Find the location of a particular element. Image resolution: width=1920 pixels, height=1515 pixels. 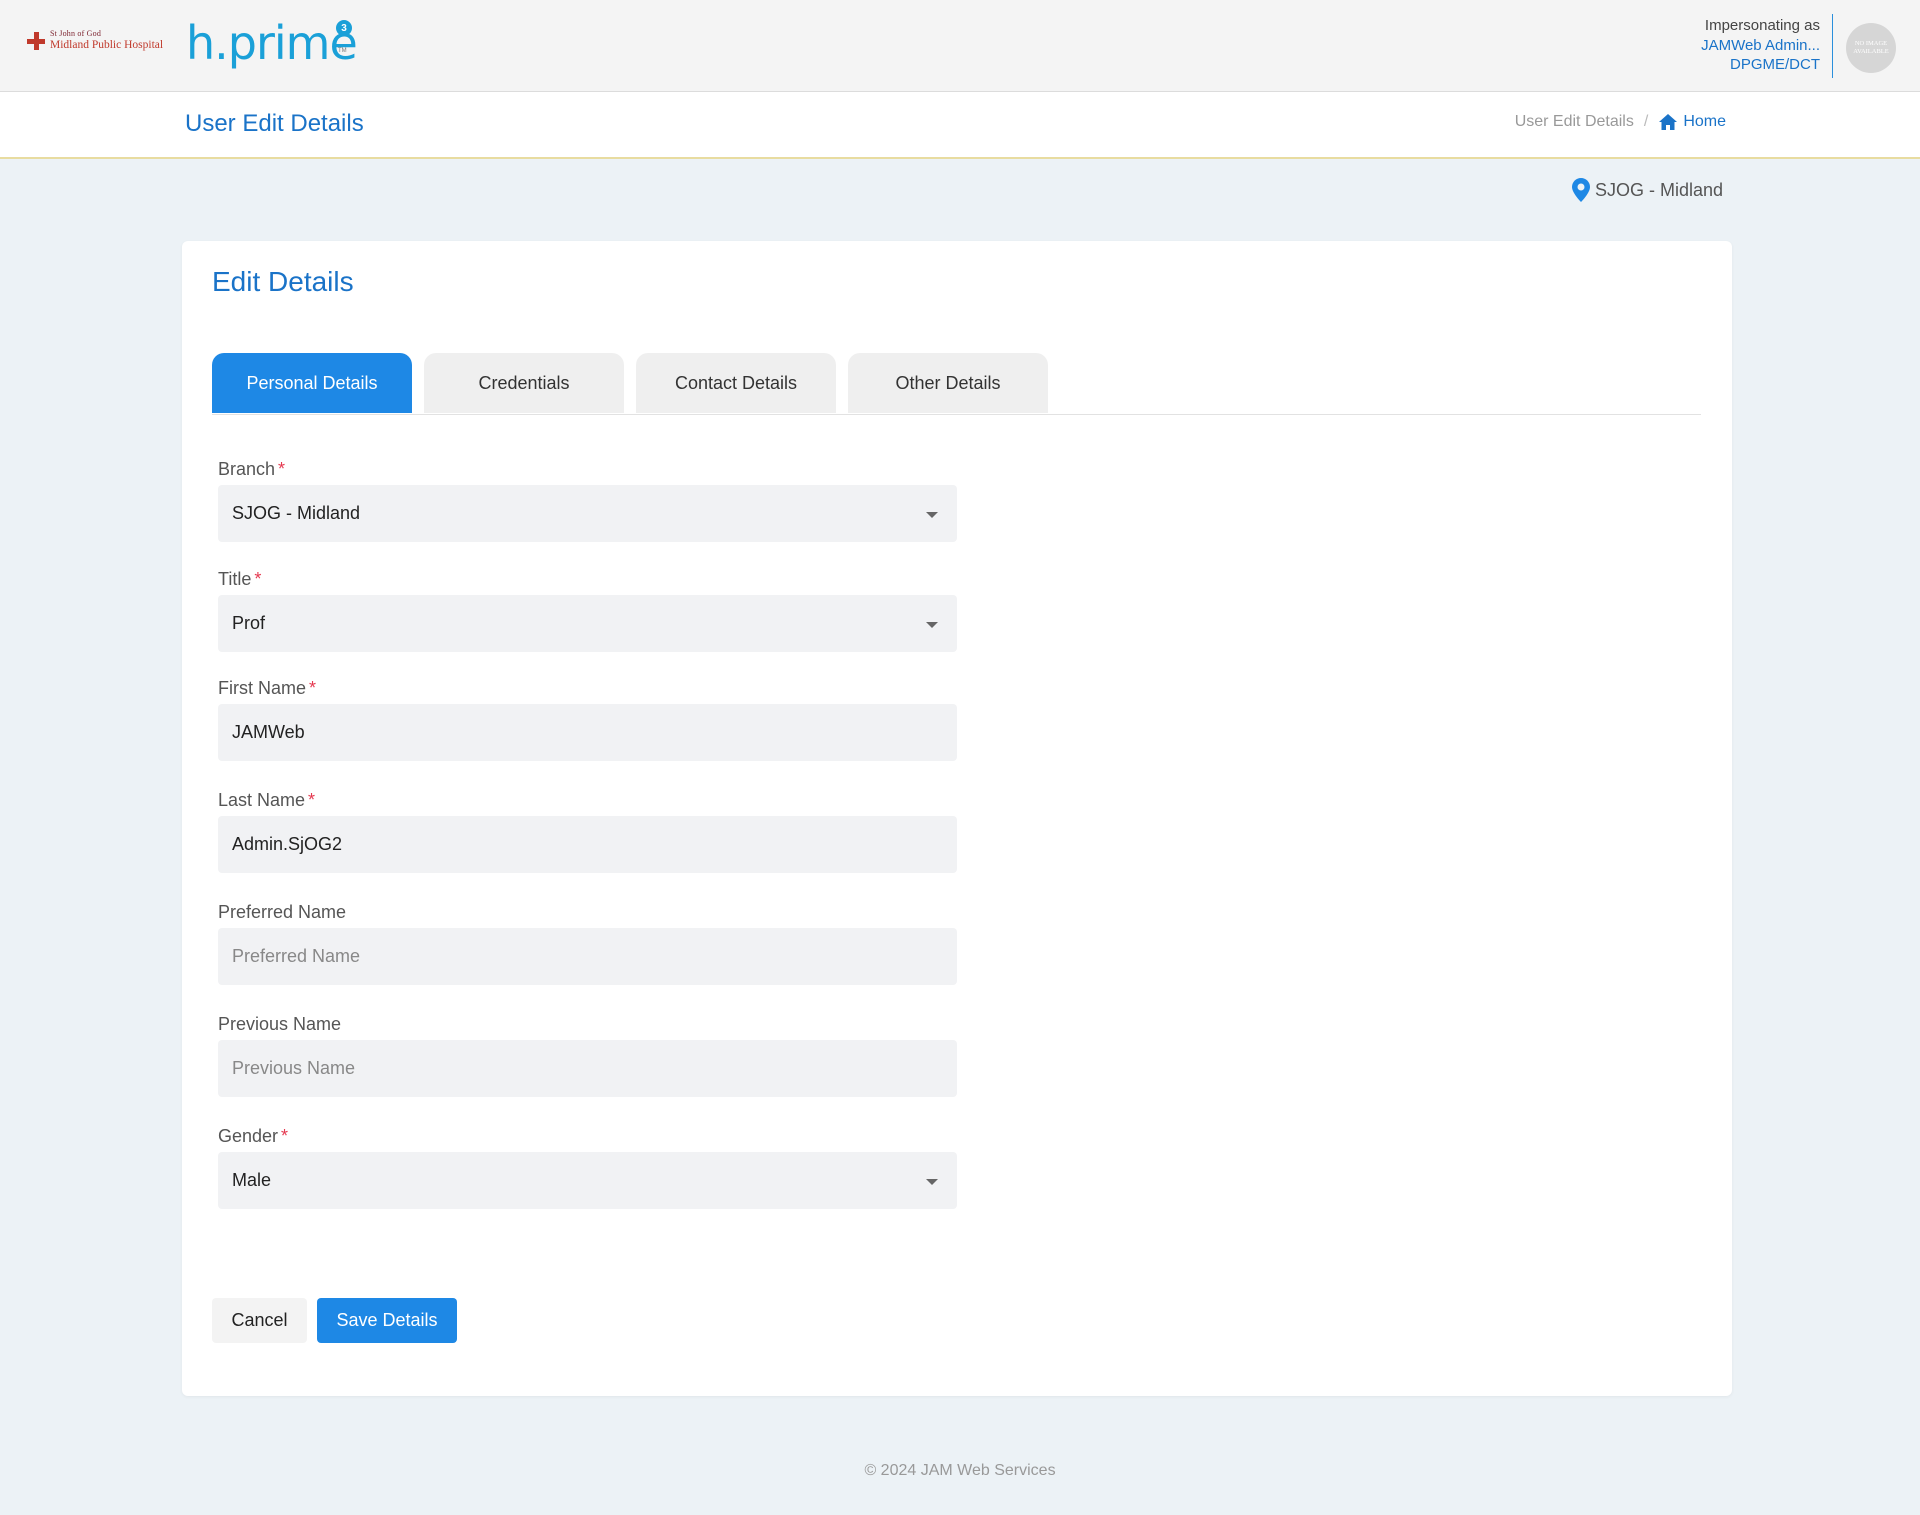

impersonating-label: Impersonating as is located at coordinates (1762, 25).